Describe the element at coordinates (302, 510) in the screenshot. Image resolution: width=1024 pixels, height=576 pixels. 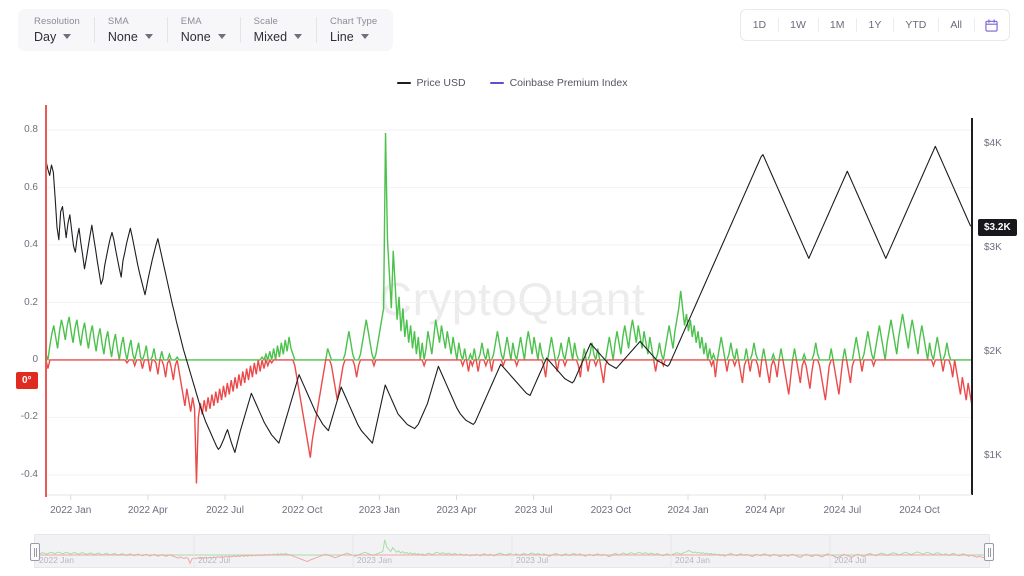
I see `x-axis-tick-label: 2022 Oct` at that location.